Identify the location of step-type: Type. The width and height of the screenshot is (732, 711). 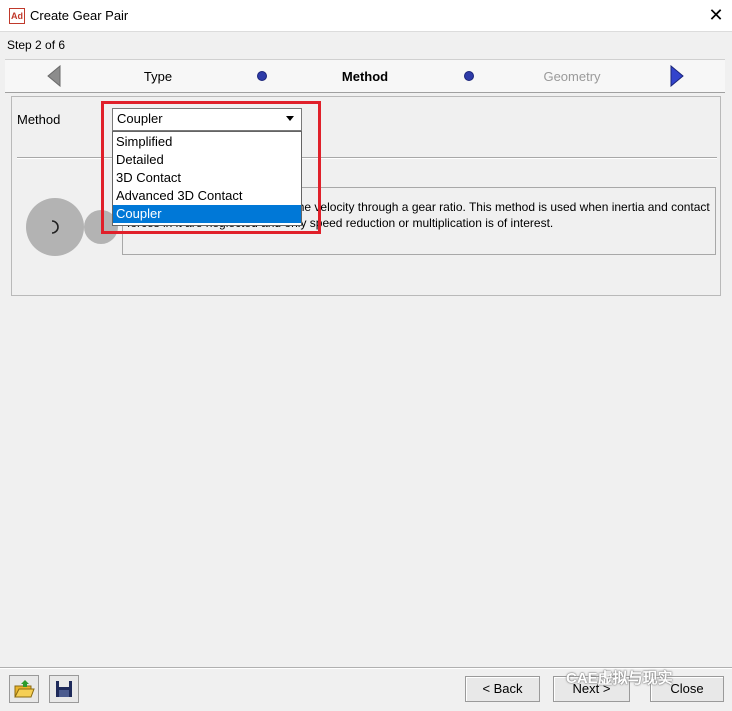
(158, 76).